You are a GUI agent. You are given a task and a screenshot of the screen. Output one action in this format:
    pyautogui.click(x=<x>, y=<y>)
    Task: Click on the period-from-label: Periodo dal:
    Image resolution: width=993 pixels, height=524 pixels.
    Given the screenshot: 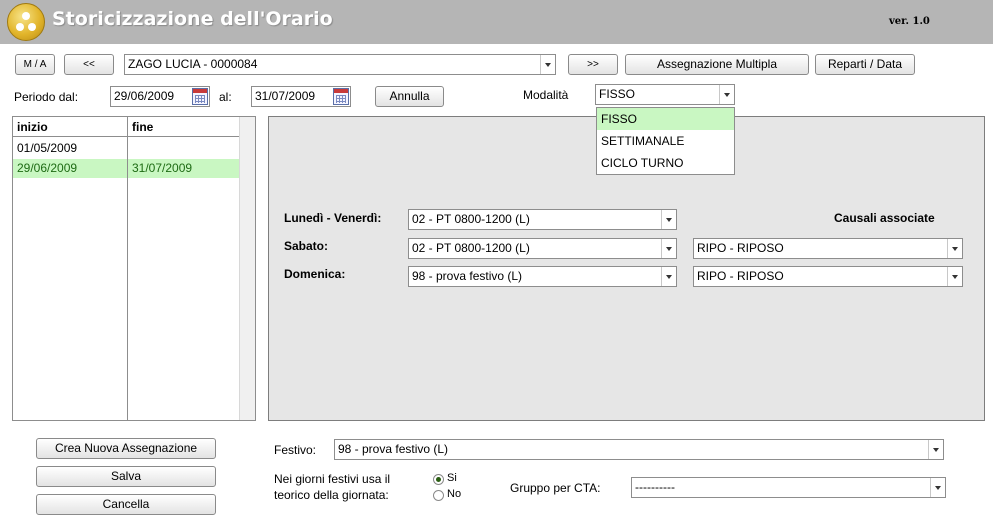 What is the action you would take?
    pyautogui.click(x=46, y=97)
    